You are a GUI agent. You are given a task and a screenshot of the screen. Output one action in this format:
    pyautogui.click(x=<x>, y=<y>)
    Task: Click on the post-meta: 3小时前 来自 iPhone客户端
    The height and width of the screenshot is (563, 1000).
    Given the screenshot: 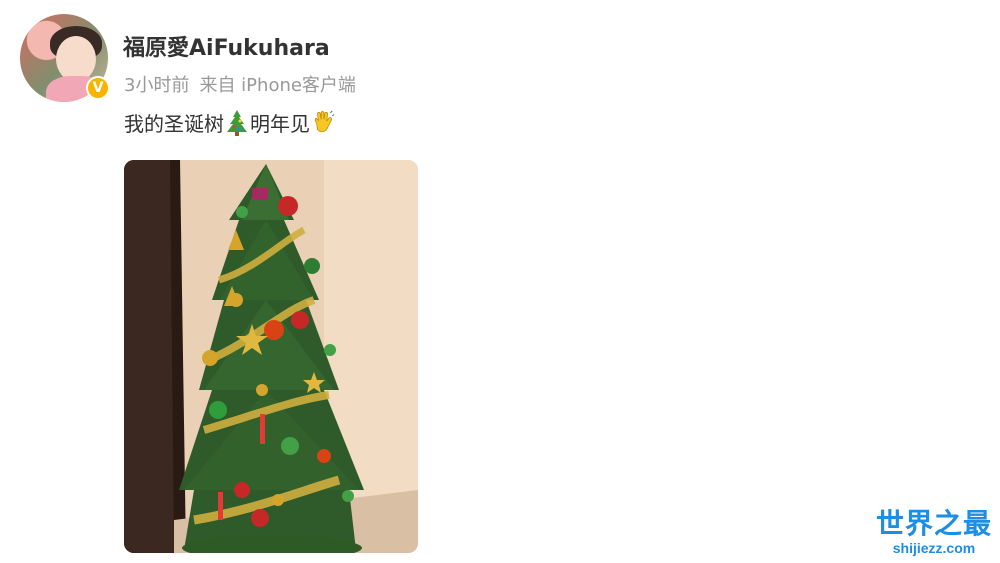 What is the action you would take?
    pyautogui.click(x=245, y=84)
    